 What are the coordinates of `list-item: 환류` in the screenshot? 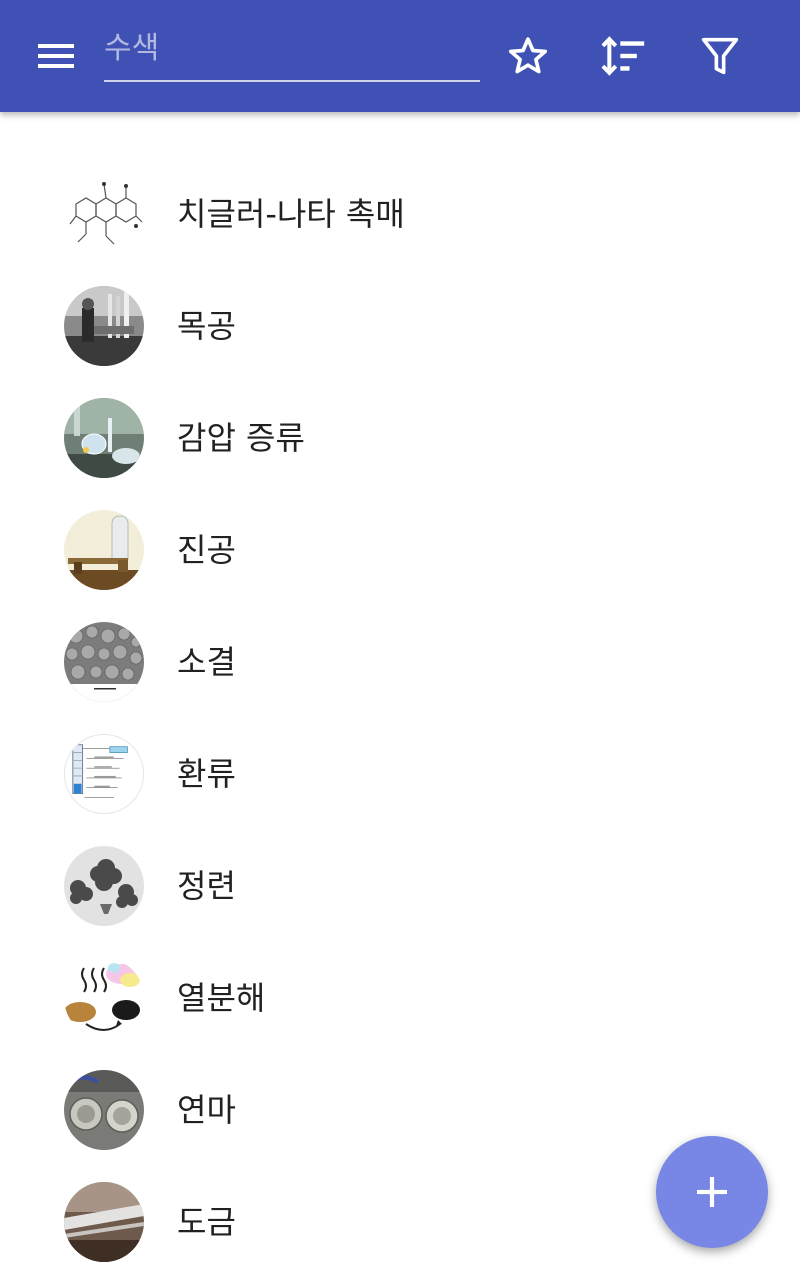 It's located at (400, 774).